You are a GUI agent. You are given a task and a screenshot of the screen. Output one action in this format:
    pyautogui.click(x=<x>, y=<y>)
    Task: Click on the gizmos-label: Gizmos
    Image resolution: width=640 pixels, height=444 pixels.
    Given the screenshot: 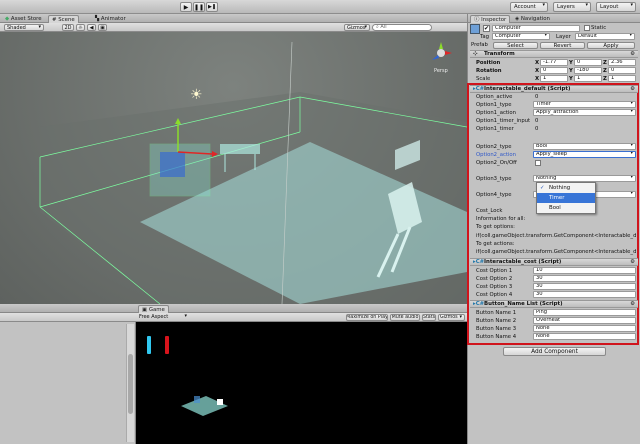 What is the action you would take?
    pyautogui.click(x=356, y=27)
    